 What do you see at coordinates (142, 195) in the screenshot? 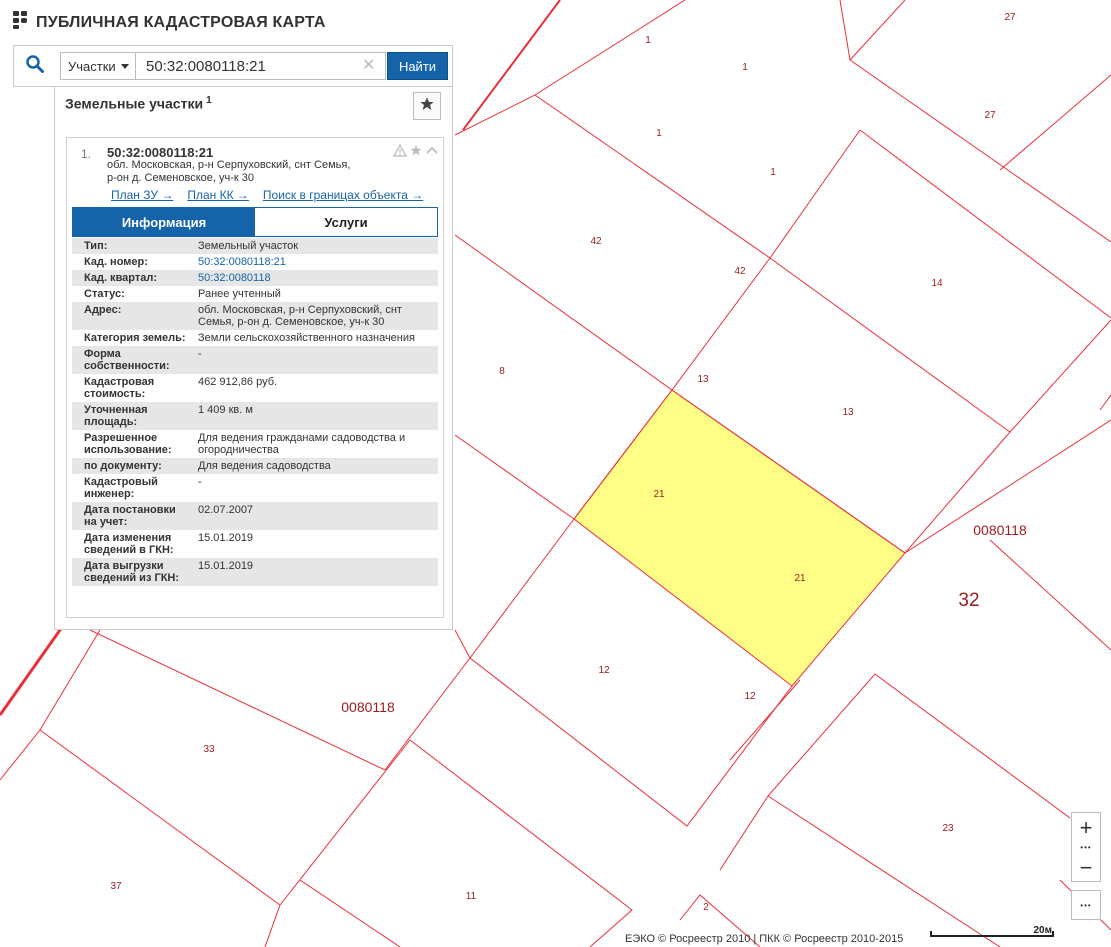
I see `plan-zu-link: План ЗУ →` at bounding box center [142, 195].